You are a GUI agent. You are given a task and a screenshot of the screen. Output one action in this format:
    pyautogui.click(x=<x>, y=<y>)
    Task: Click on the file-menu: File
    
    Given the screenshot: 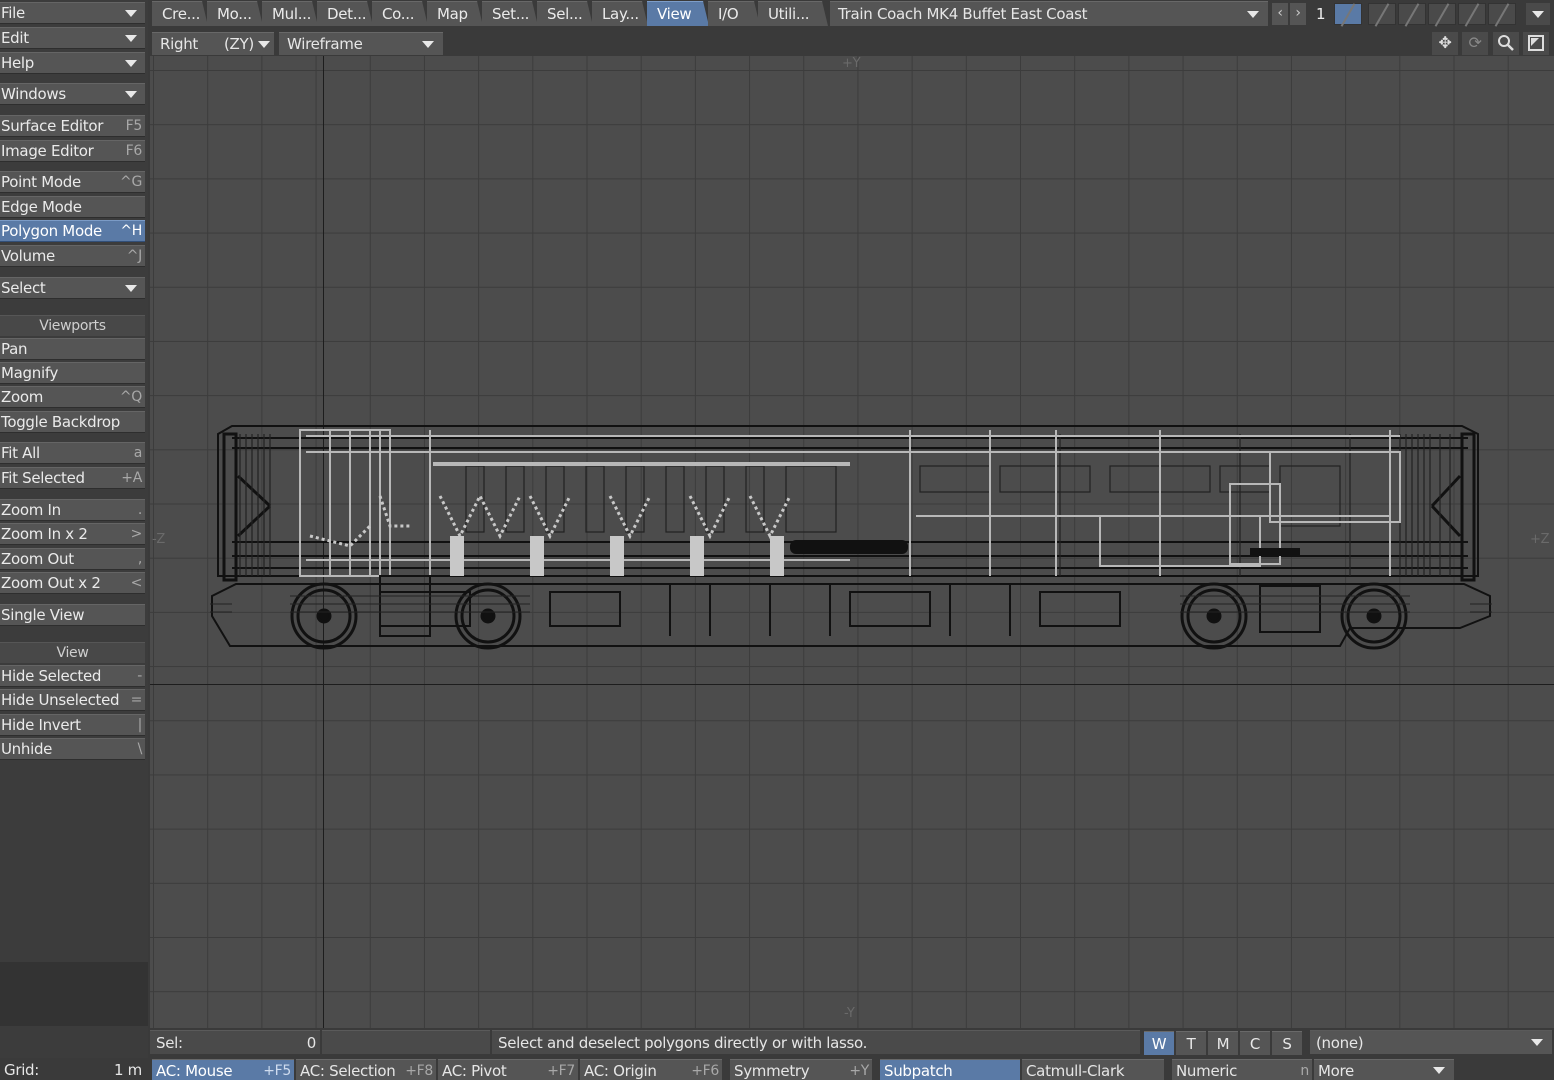 What is the action you would take?
    pyautogui.click(x=72, y=13)
    